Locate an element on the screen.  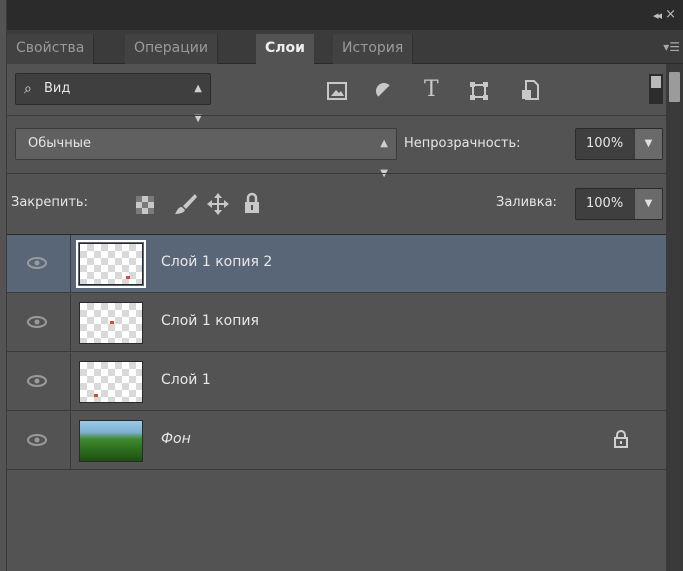
layer-name: Слой 1 копия is located at coordinates (210, 321).